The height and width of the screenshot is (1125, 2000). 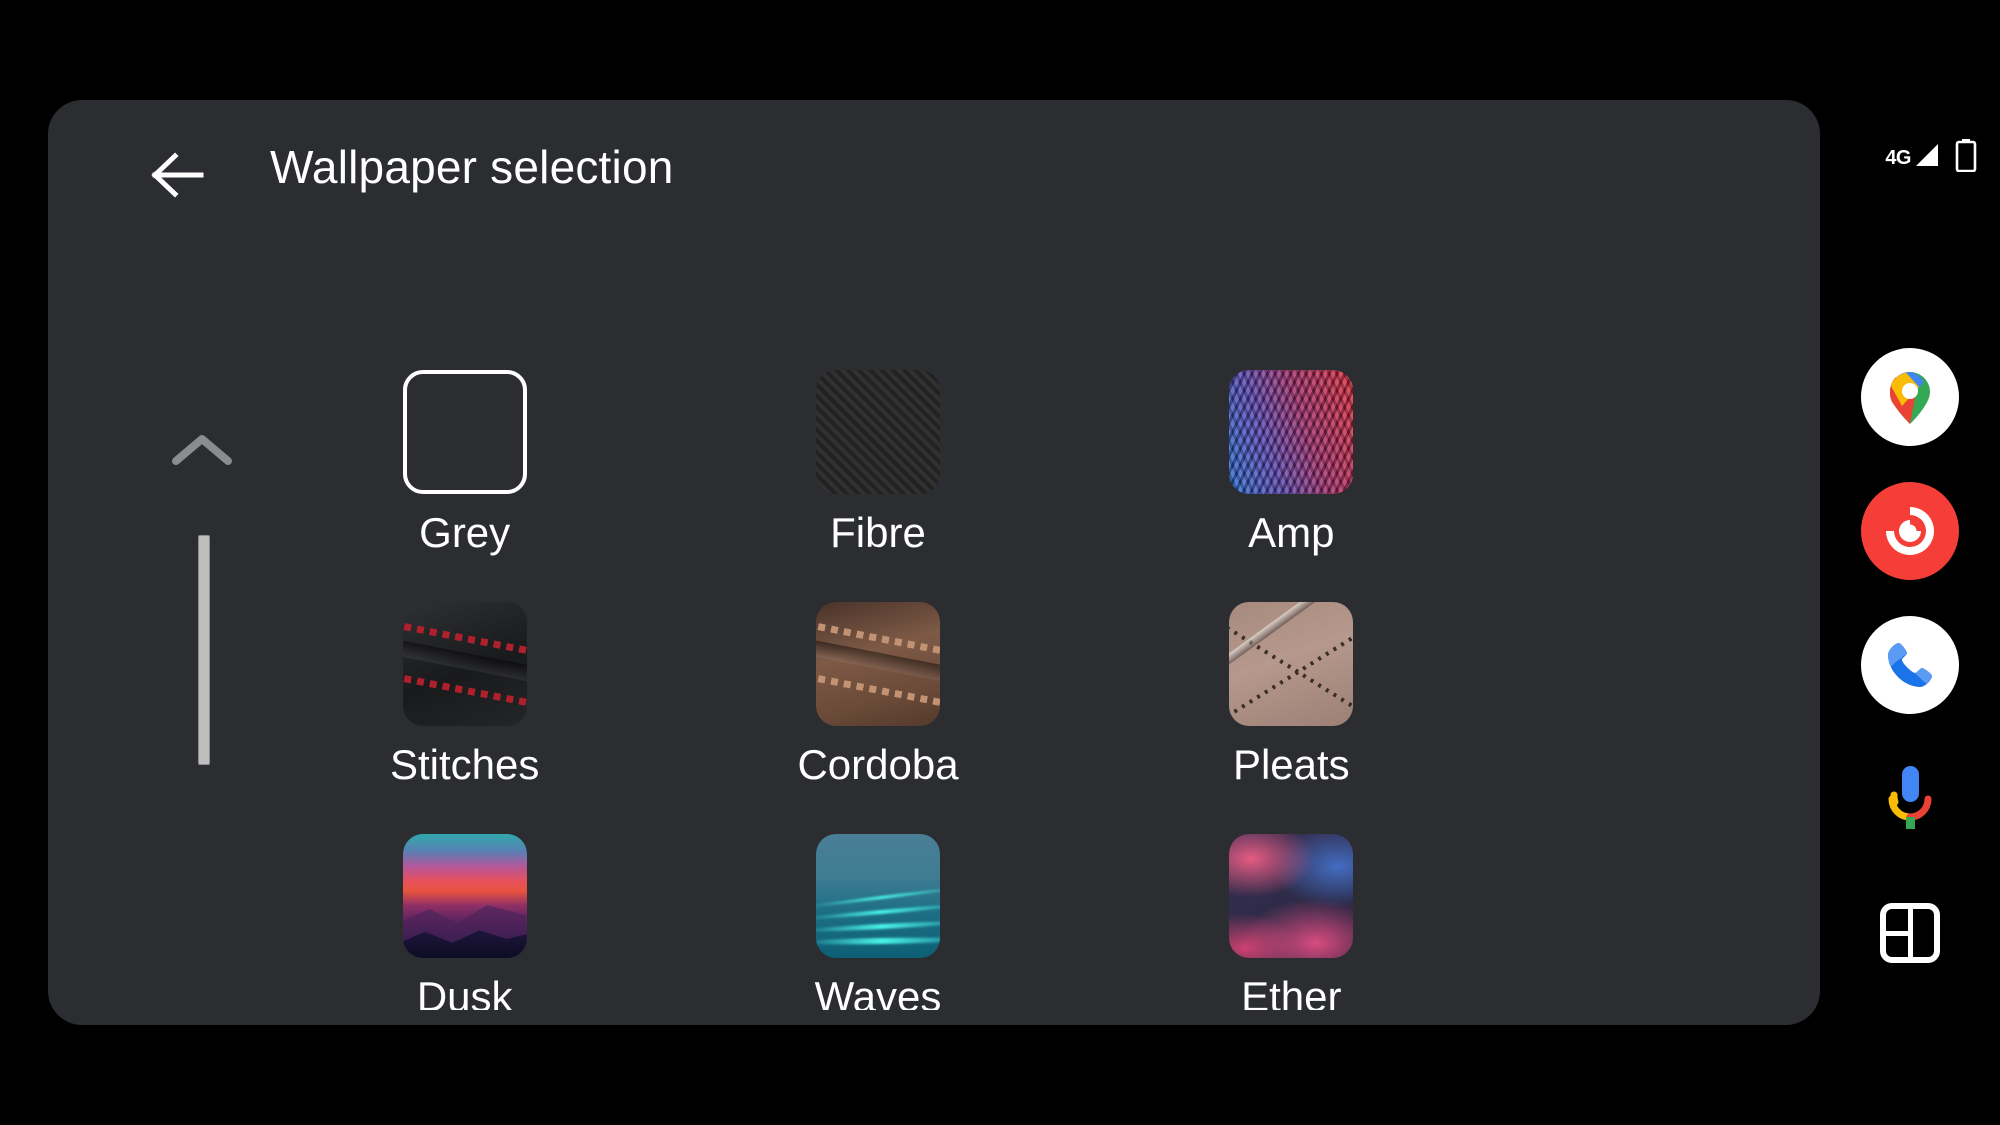 I want to click on wallpaper-preview-ether, so click(x=1291, y=896).